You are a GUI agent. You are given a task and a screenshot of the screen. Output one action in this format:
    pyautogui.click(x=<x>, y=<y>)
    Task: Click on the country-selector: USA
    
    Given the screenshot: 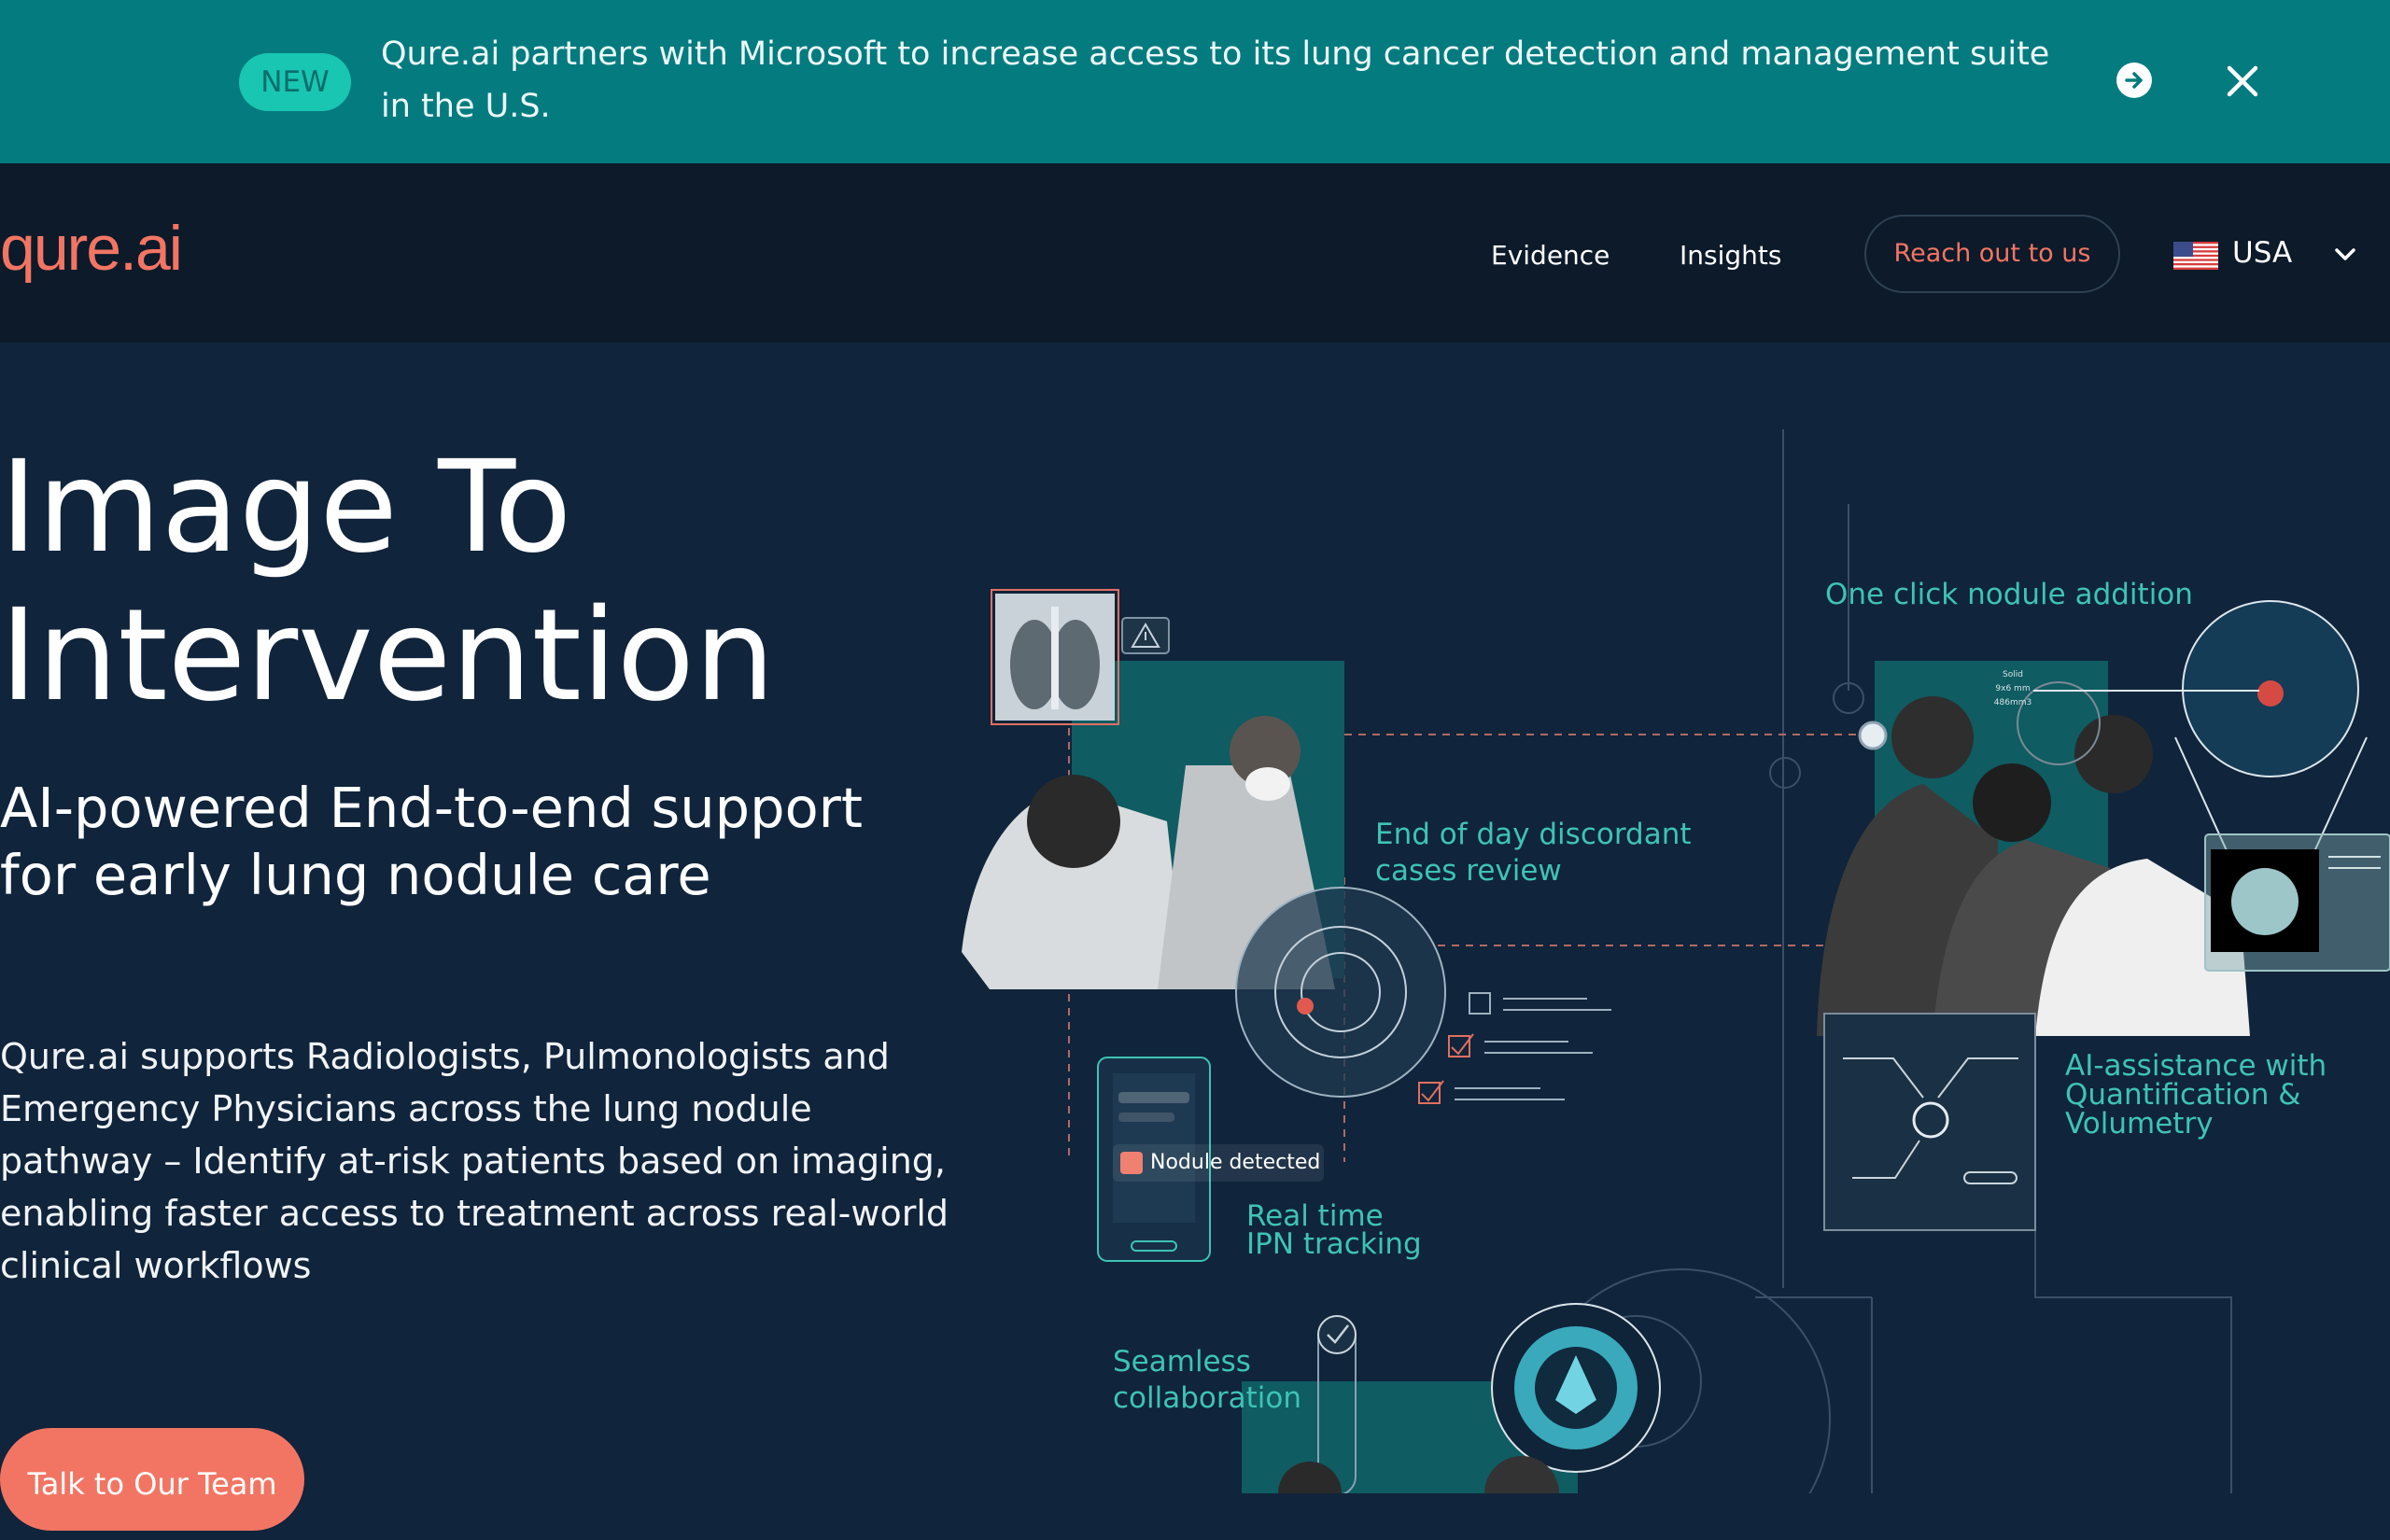 What is the action you would take?
    pyautogui.click(x=2262, y=253)
    